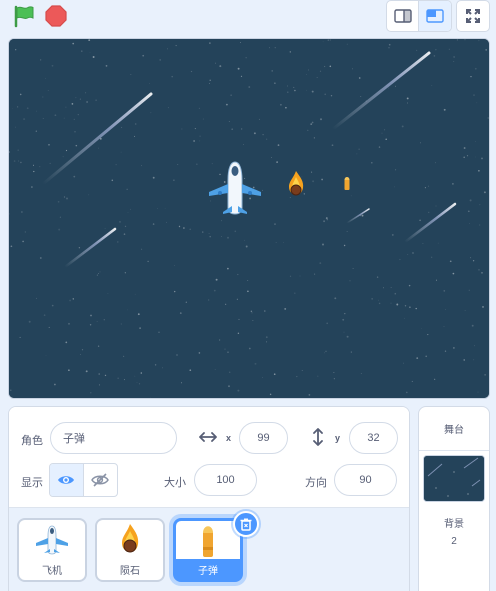  What do you see at coordinates (365, 480) in the screenshot?
I see `direction-input: 90` at bounding box center [365, 480].